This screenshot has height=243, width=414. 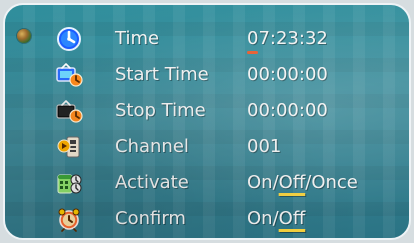 I want to click on alarm-clock-icon, so click(x=69, y=219).